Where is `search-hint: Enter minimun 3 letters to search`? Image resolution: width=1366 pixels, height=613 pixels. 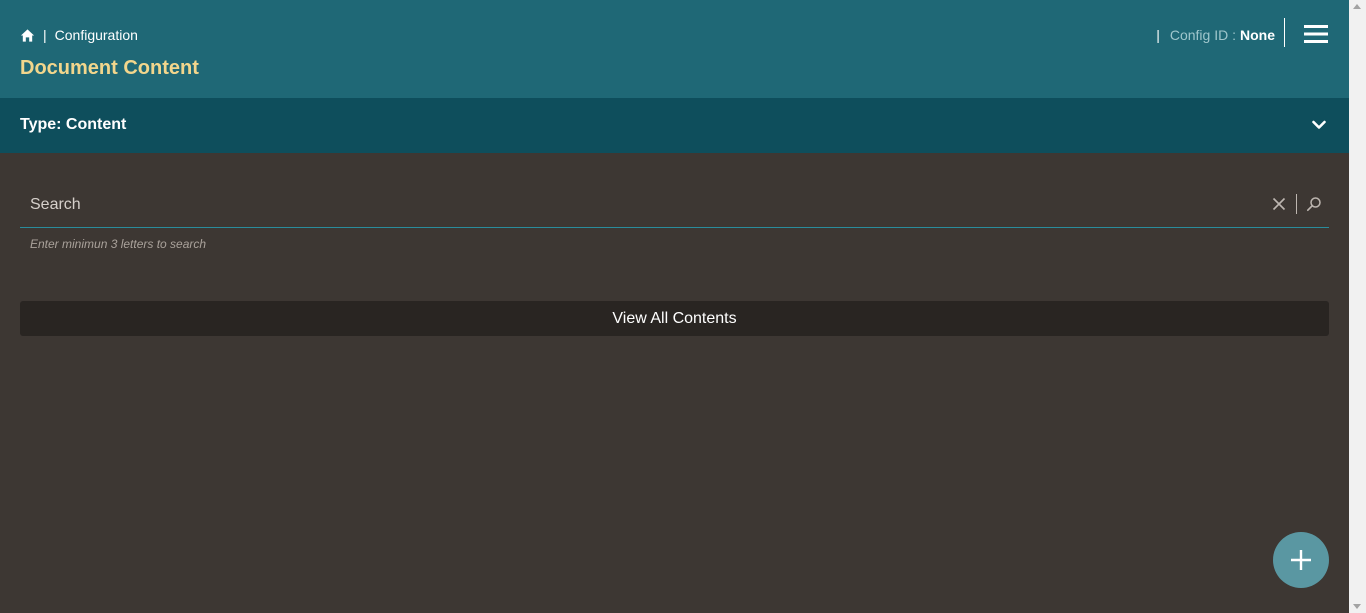
search-hint: Enter minimun 3 letters to search is located at coordinates (118, 244).